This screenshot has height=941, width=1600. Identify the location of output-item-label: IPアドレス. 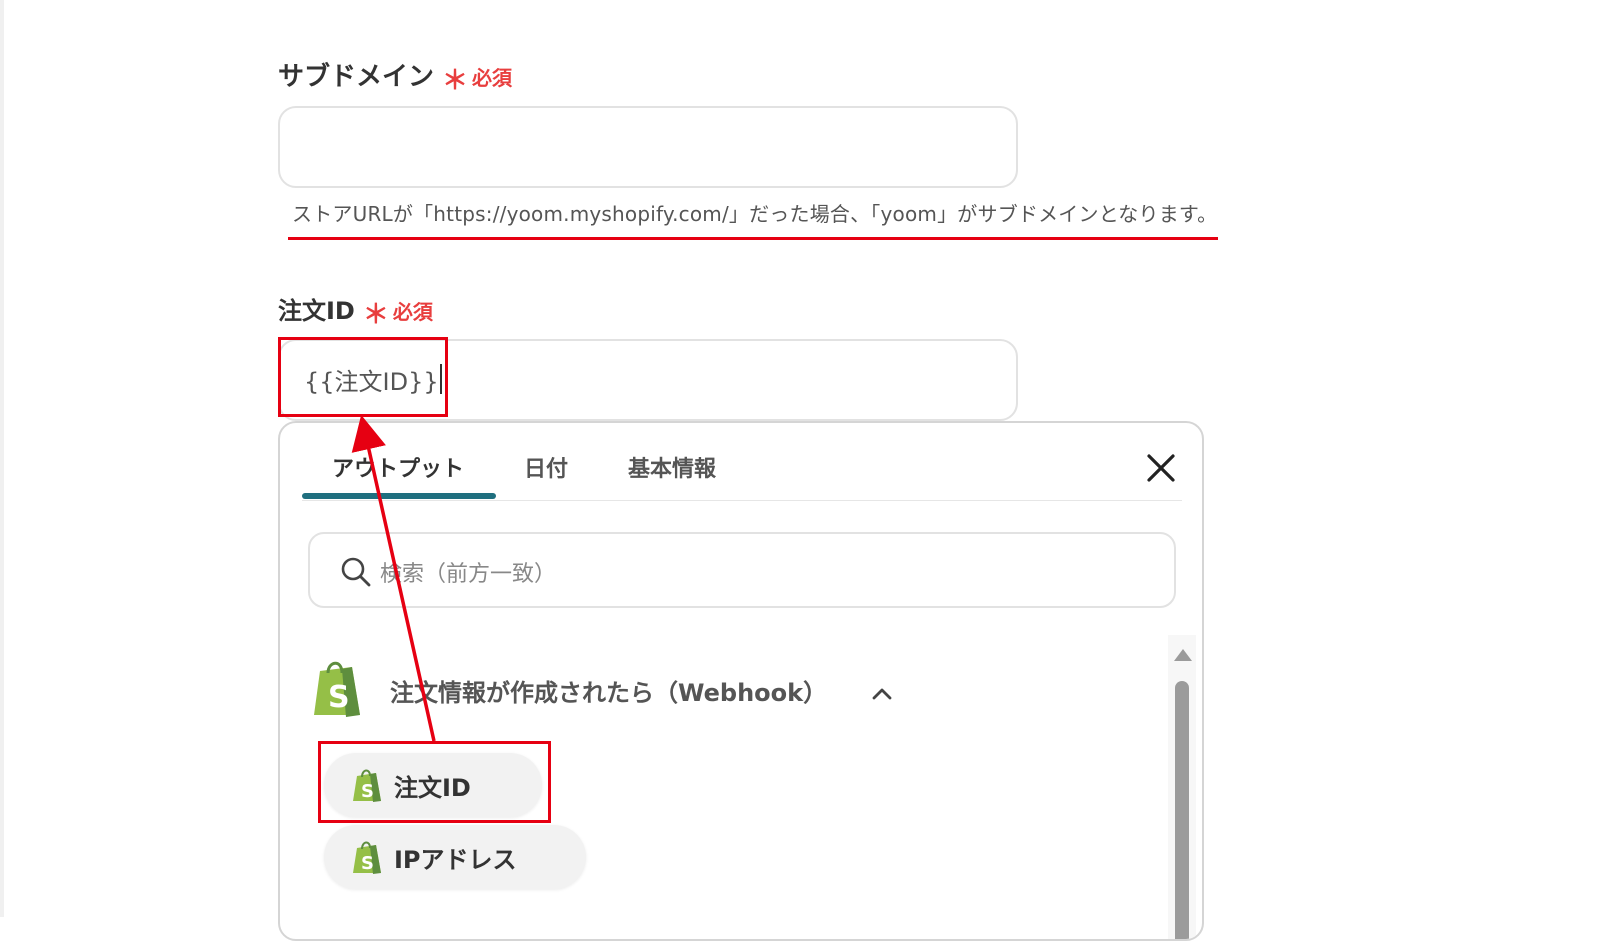
(455, 859).